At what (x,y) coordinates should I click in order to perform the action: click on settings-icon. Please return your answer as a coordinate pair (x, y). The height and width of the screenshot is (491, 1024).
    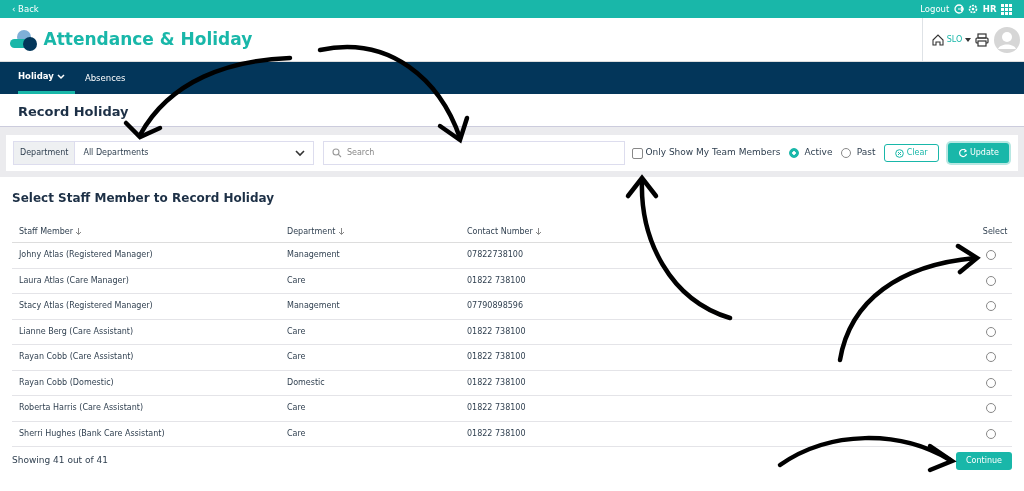
    Looking at the image, I should click on (973, 9).